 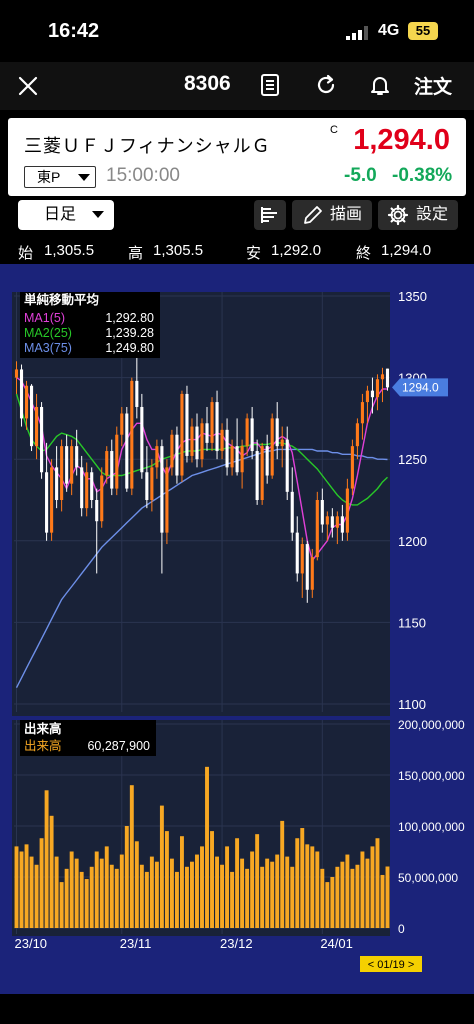 I want to click on order-button: 注文, so click(x=433, y=85).